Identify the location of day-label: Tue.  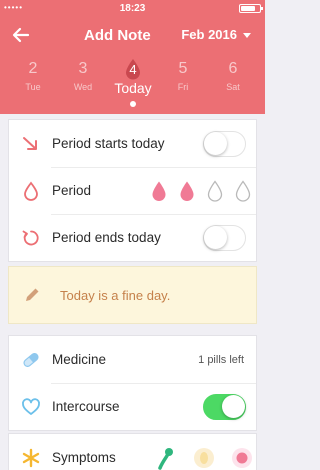
(33, 87).